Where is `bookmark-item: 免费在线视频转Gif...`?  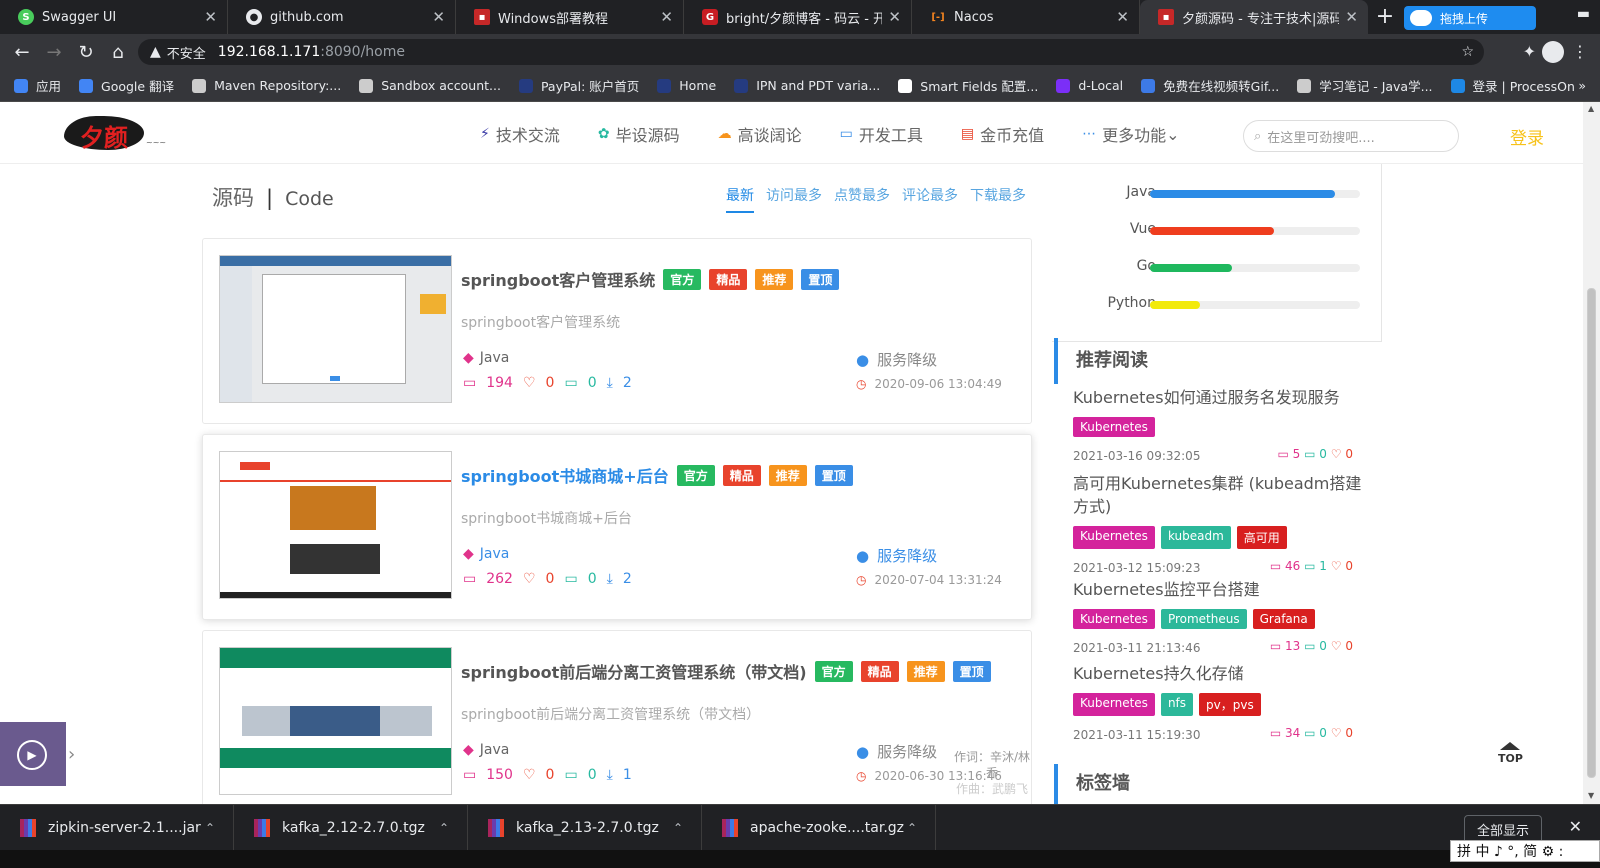 bookmark-item: 免费在线视频转Gif... is located at coordinates (1210, 85).